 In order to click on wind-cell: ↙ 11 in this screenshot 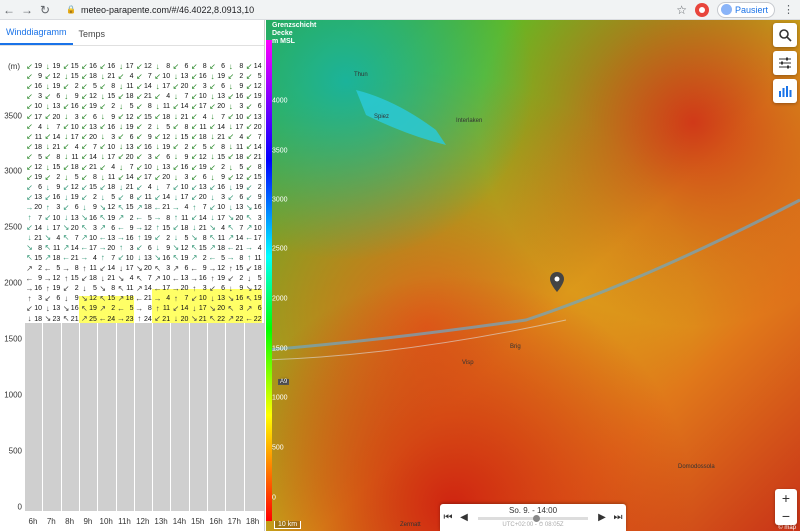, I will do `click(34, 137)`.